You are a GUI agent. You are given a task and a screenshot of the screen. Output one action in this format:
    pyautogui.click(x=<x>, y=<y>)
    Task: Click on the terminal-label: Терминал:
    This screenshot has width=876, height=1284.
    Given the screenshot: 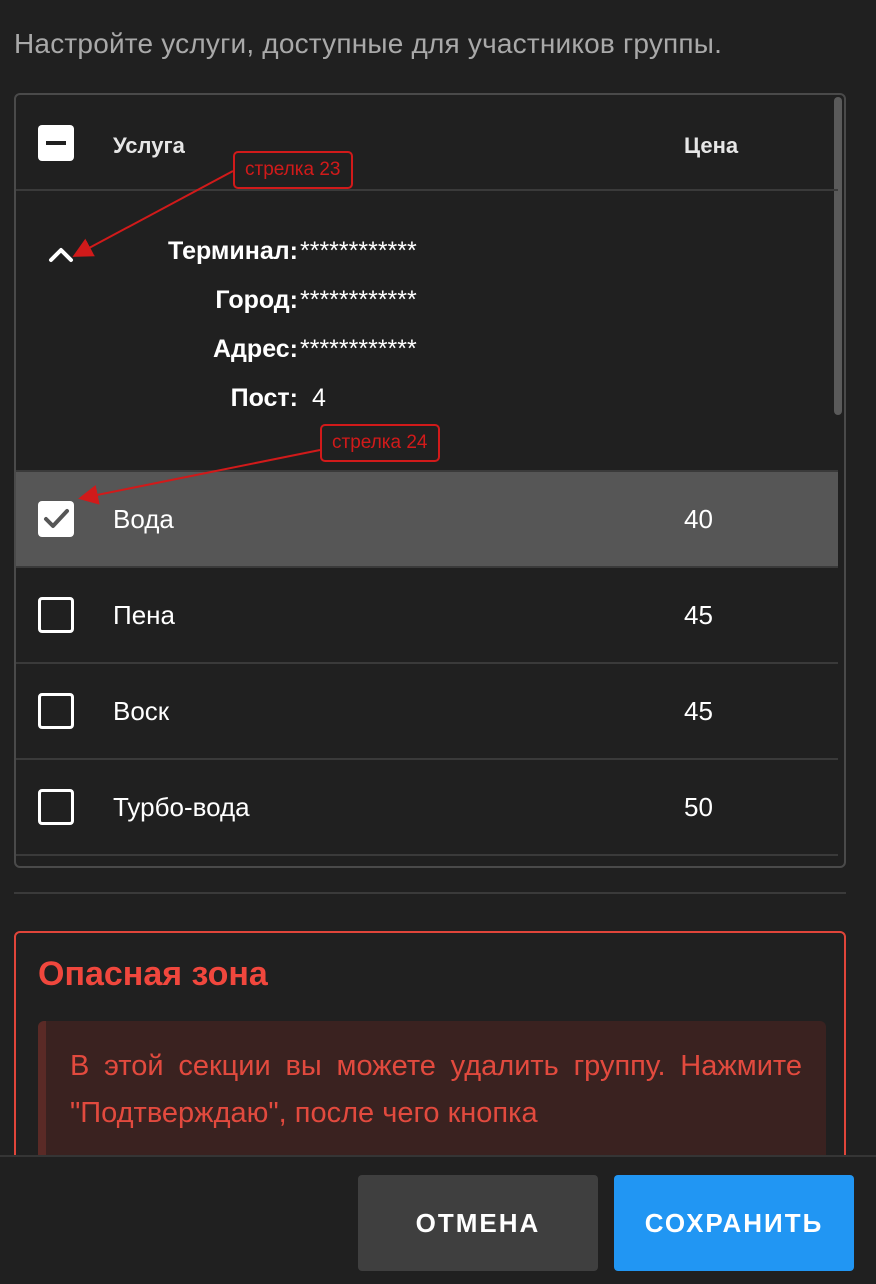 What is the action you would take?
    pyautogui.click(x=233, y=251)
    